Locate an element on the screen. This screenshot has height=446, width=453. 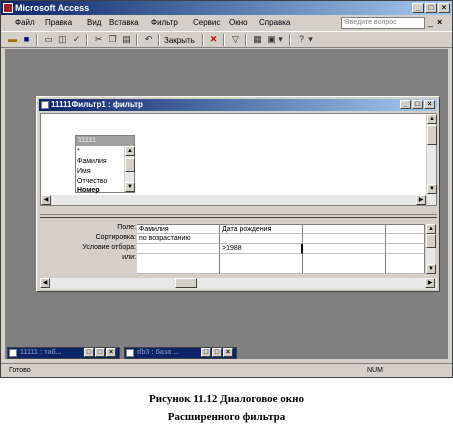
access-logo-icon is located at coordinates (8, 8).